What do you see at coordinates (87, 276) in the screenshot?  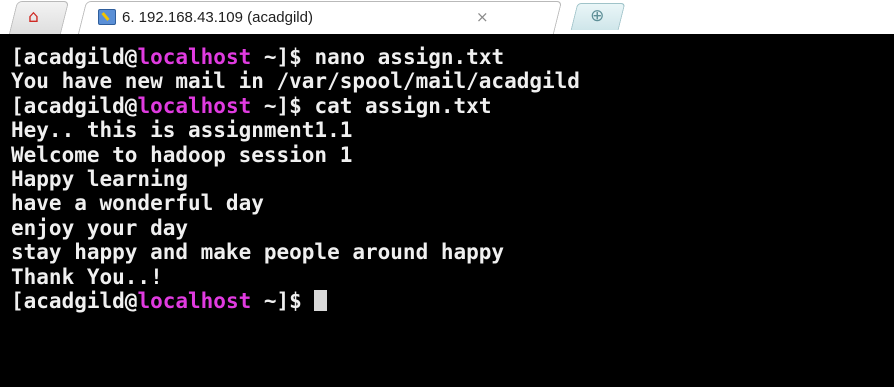 I see `output-line: Thank You..!` at bounding box center [87, 276].